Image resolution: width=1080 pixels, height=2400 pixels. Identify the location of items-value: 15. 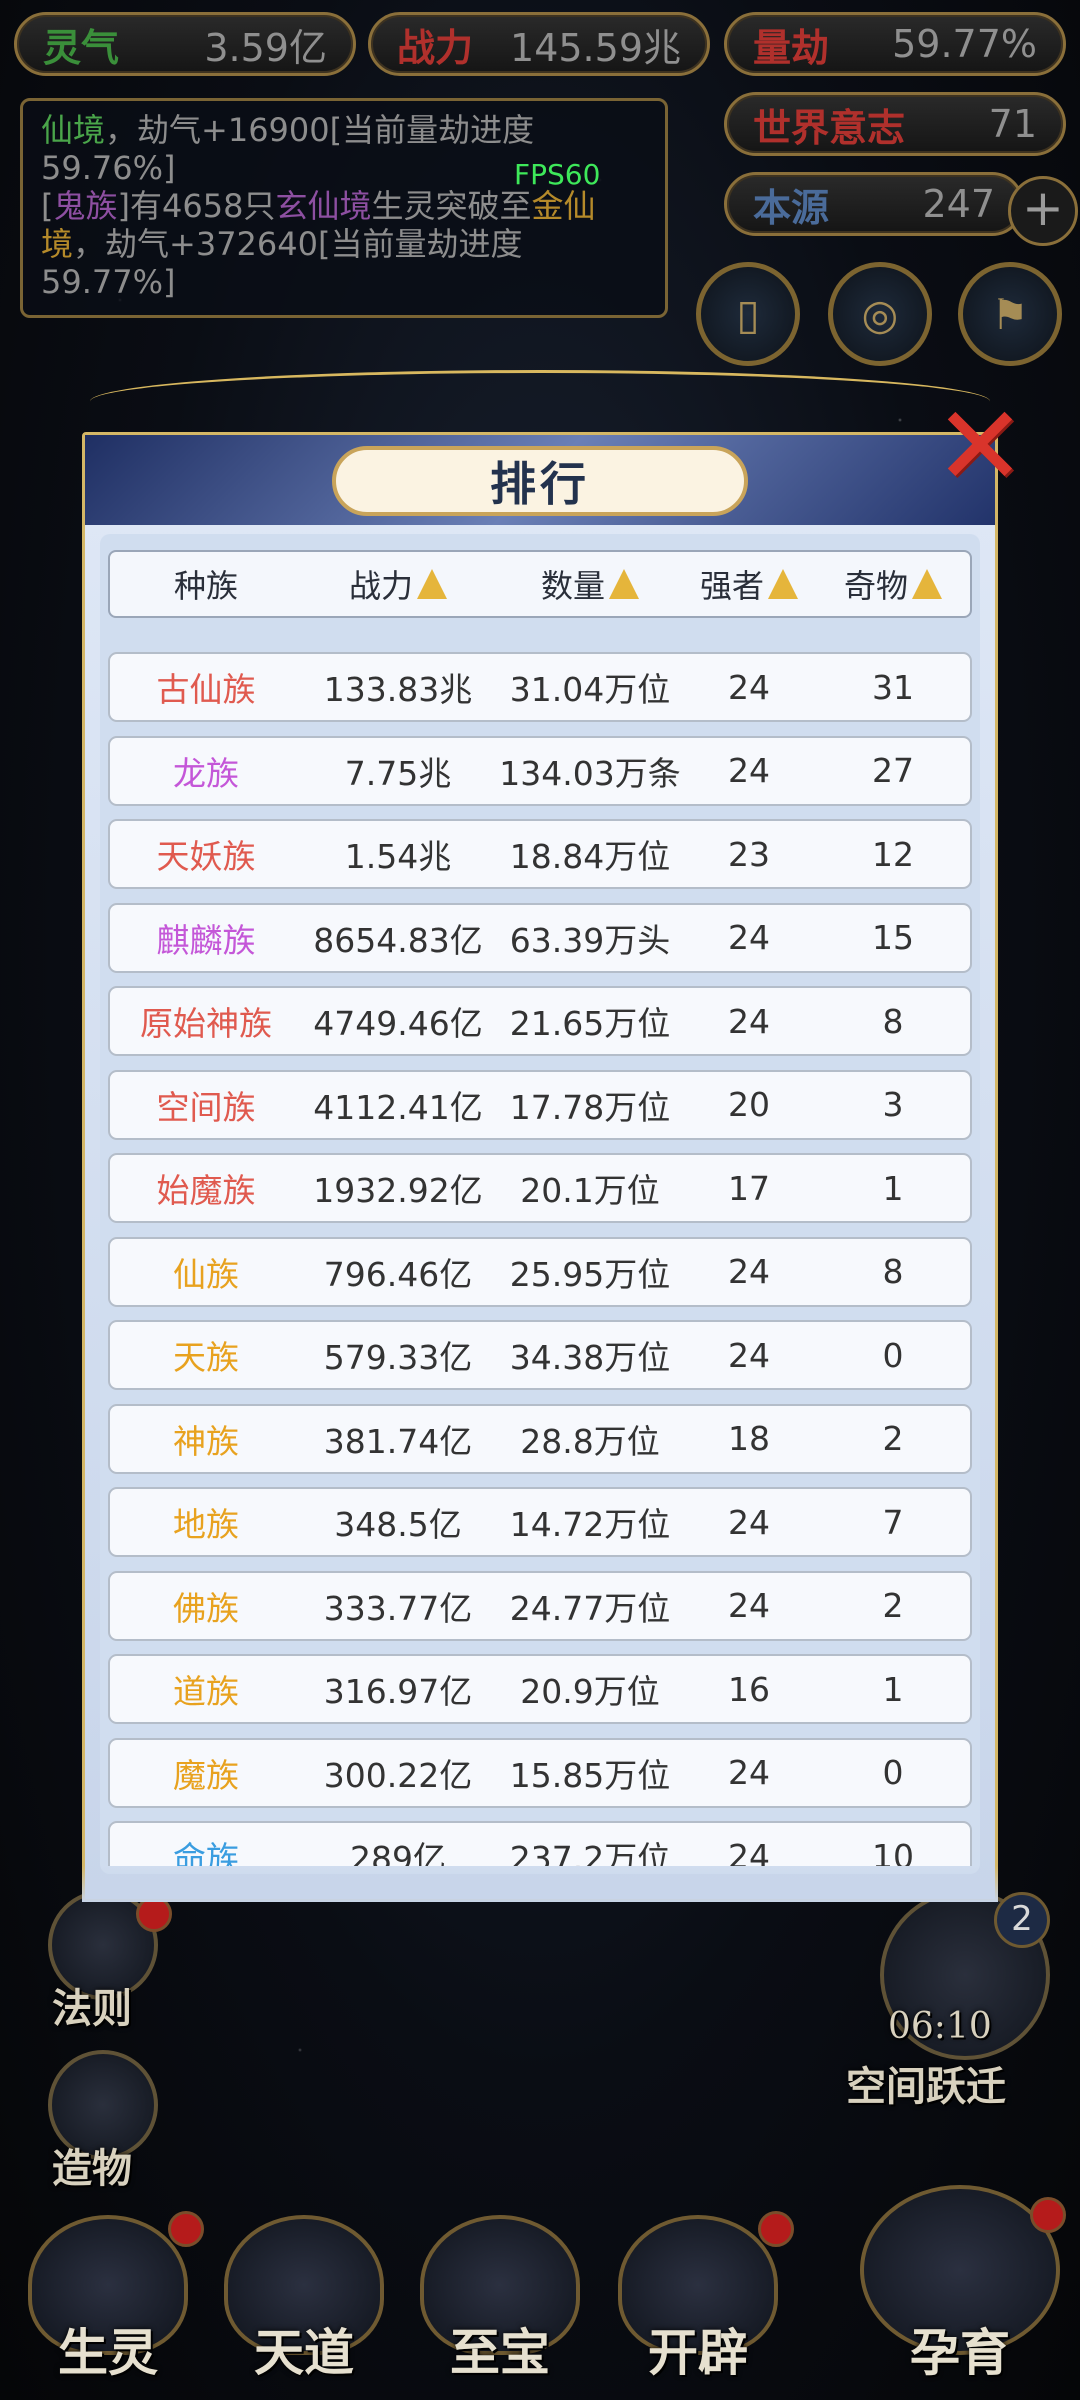
(893, 937).